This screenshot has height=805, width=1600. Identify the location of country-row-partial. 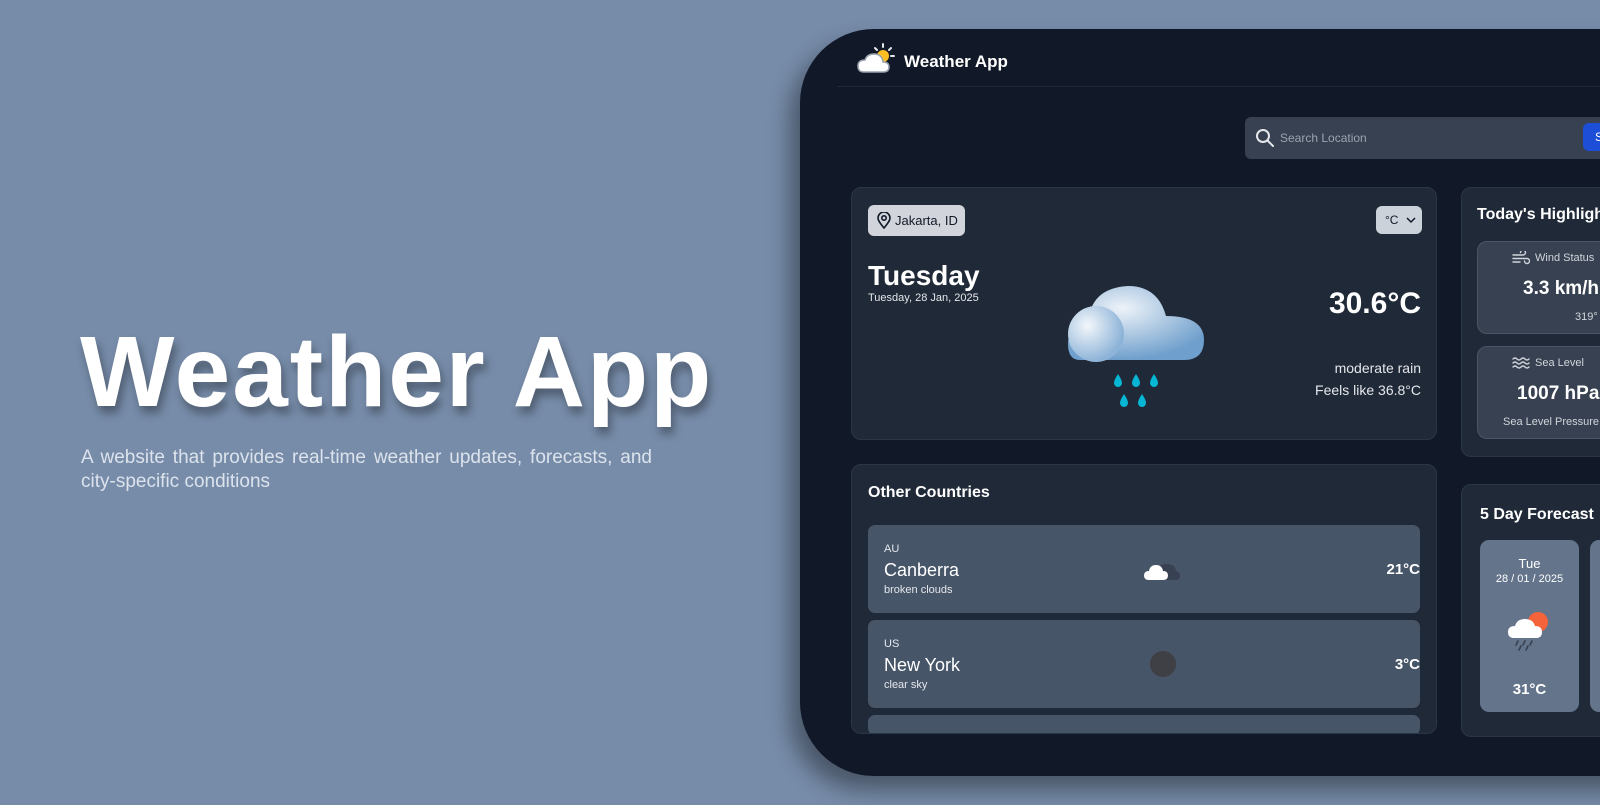
(1144, 724).